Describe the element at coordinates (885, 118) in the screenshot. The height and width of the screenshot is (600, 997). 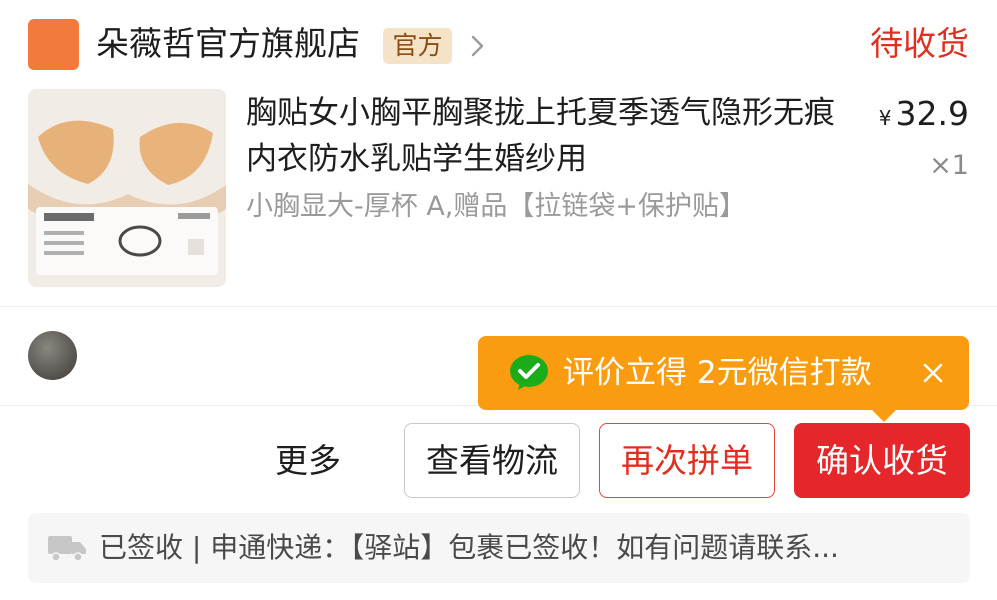
I see `currency-symbol: ¥` at that location.